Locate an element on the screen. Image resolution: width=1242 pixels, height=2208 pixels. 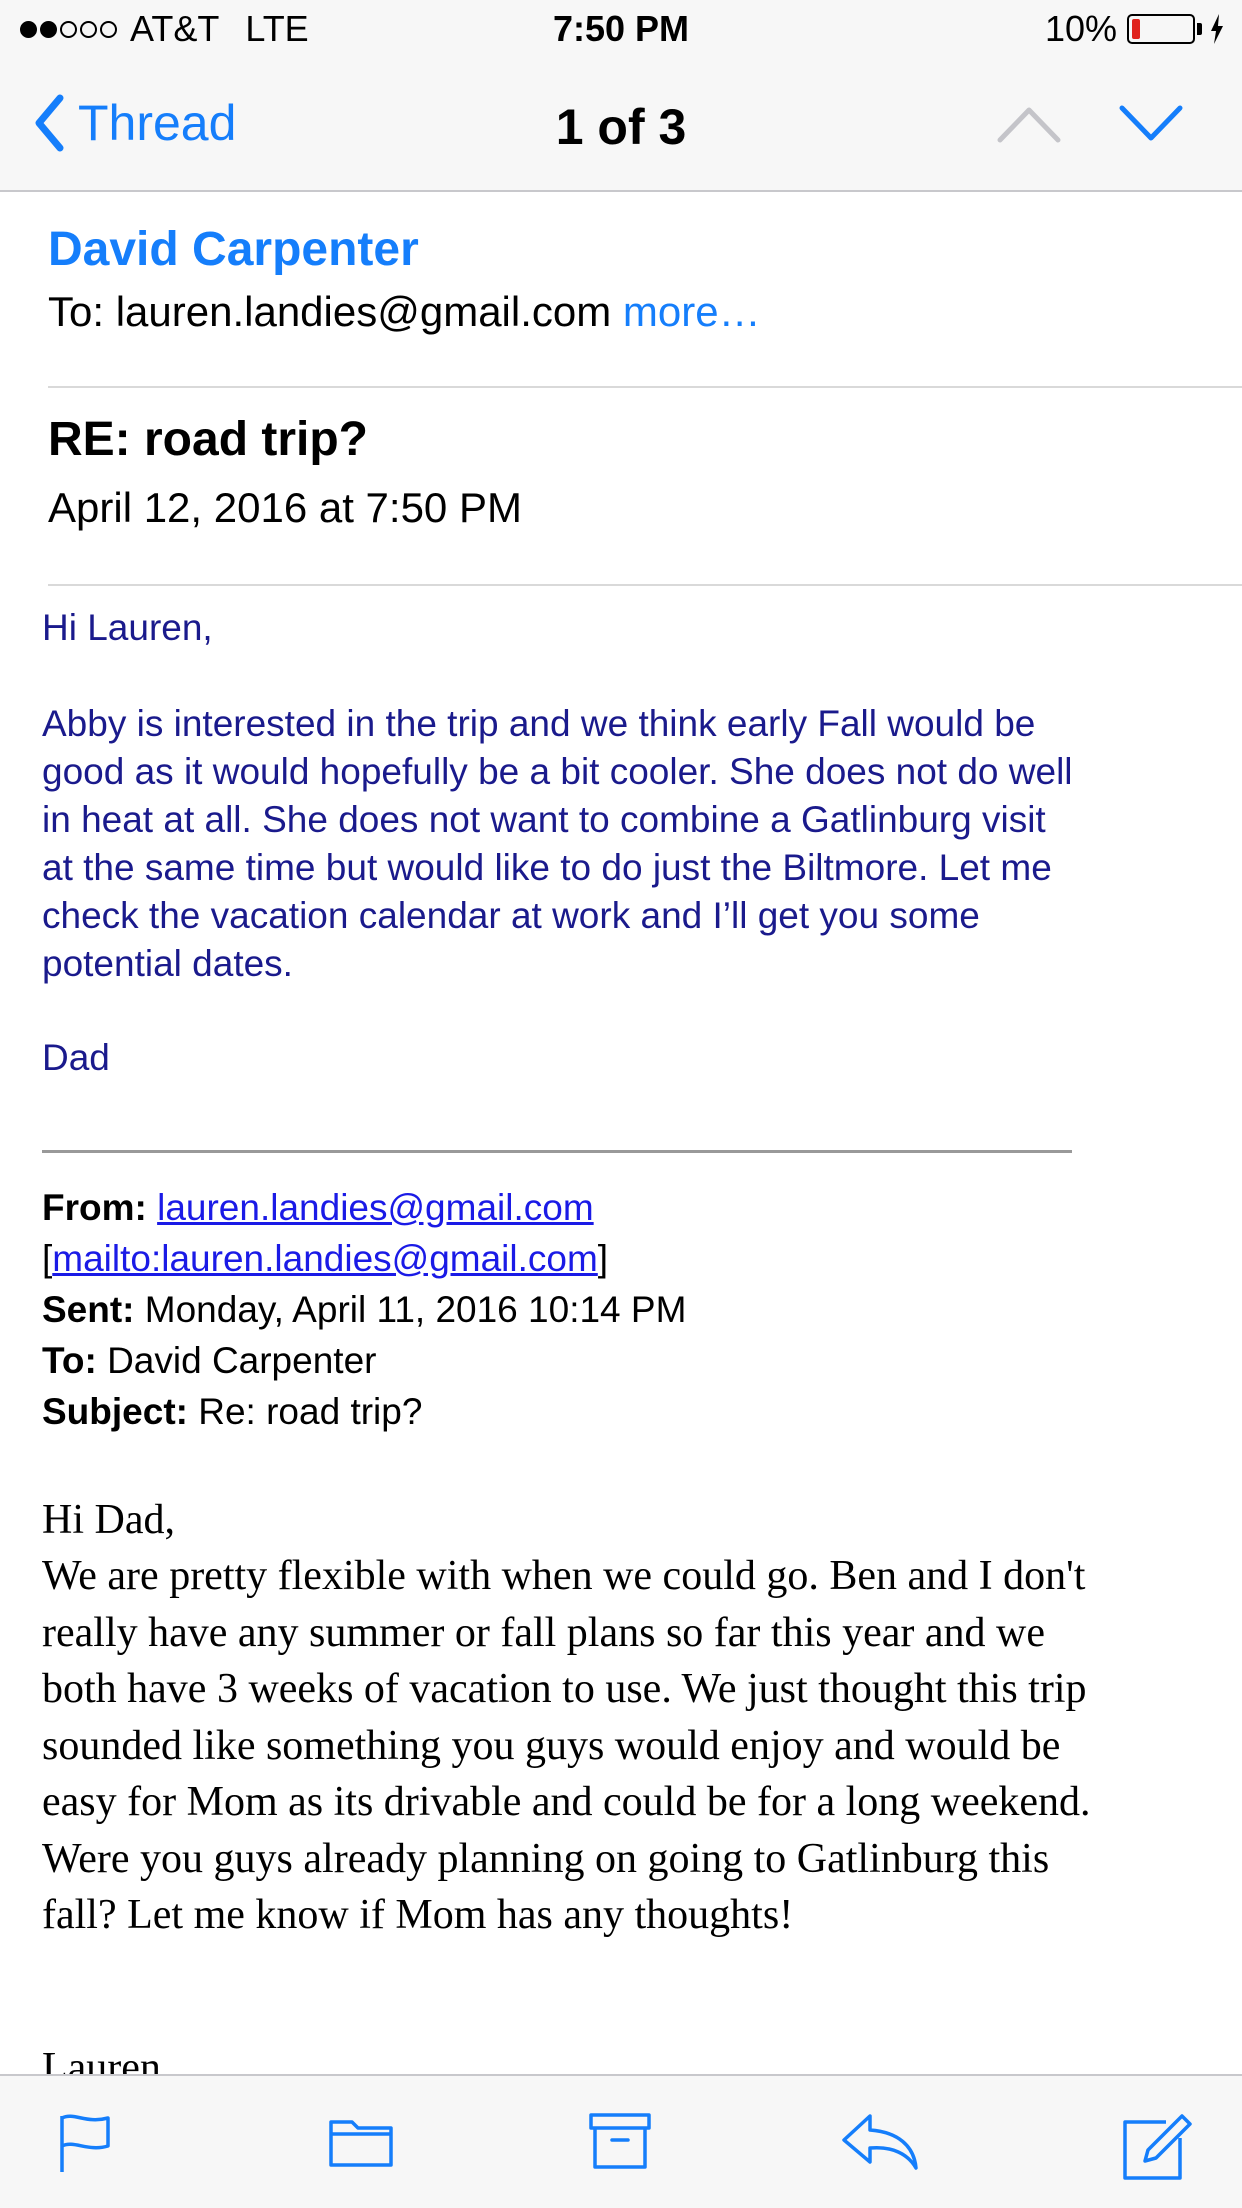
message-subject: RE: road trip? is located at coordinates (208, 439).